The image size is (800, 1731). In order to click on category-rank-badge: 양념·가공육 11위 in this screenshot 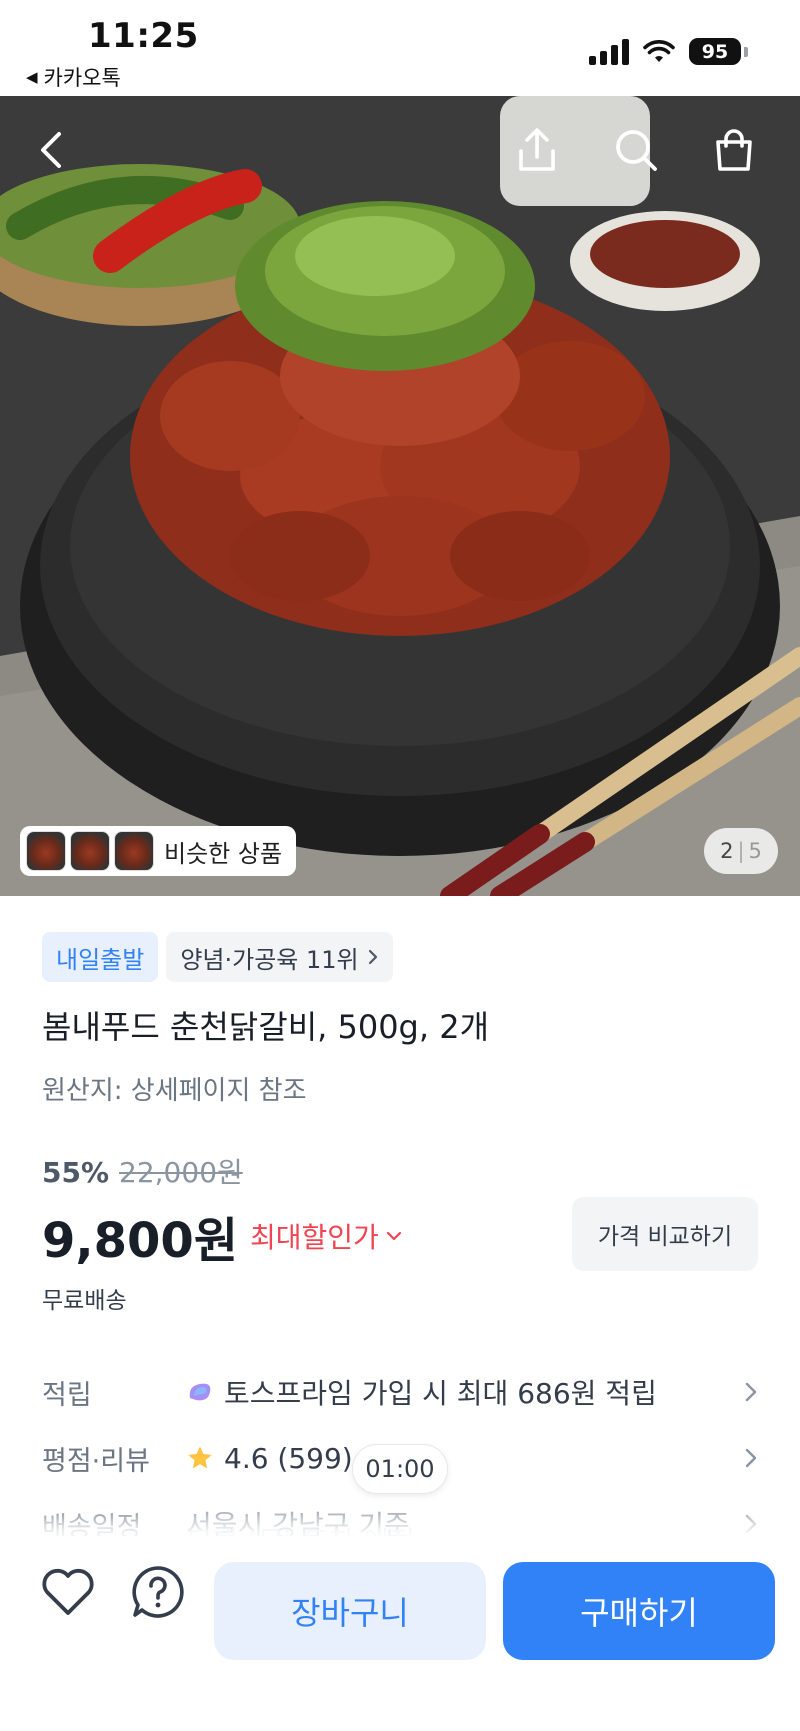, I will do `click(279, 957)`.